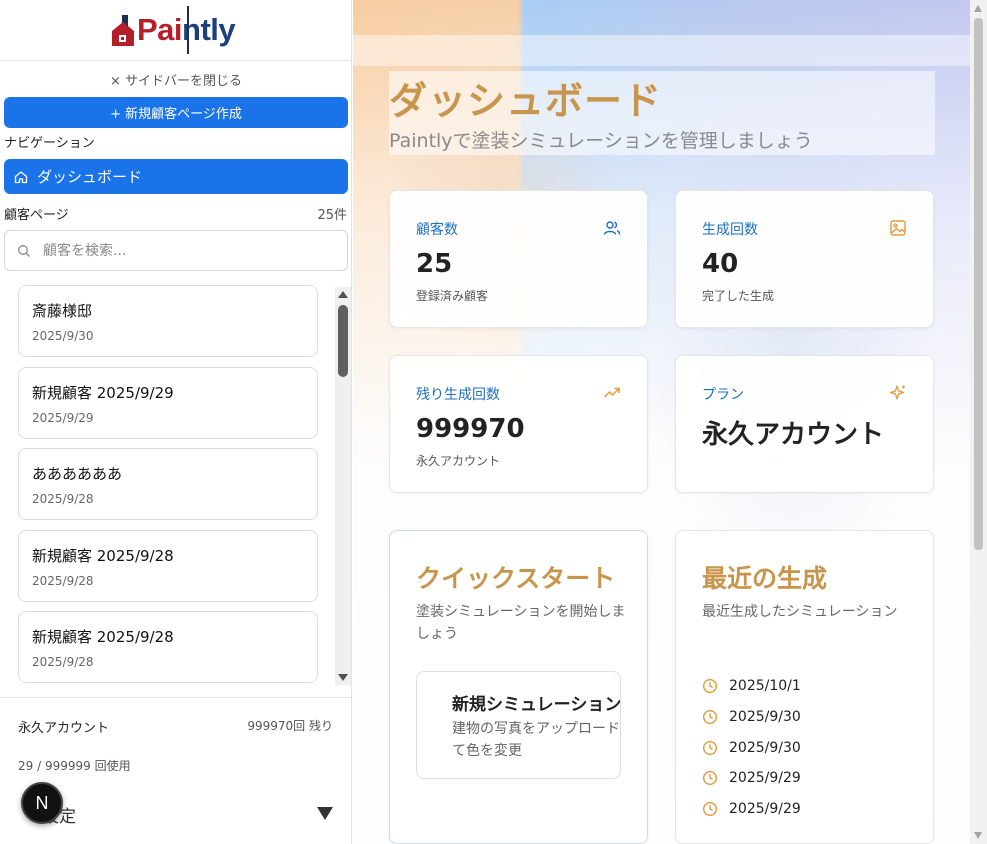 The image size is (987, 844). What do you see at coordinates (168, 484) in the screenshot?
I see `customer-list-item: ああああああ 2025/9/28` at bounding box center [168, 484].